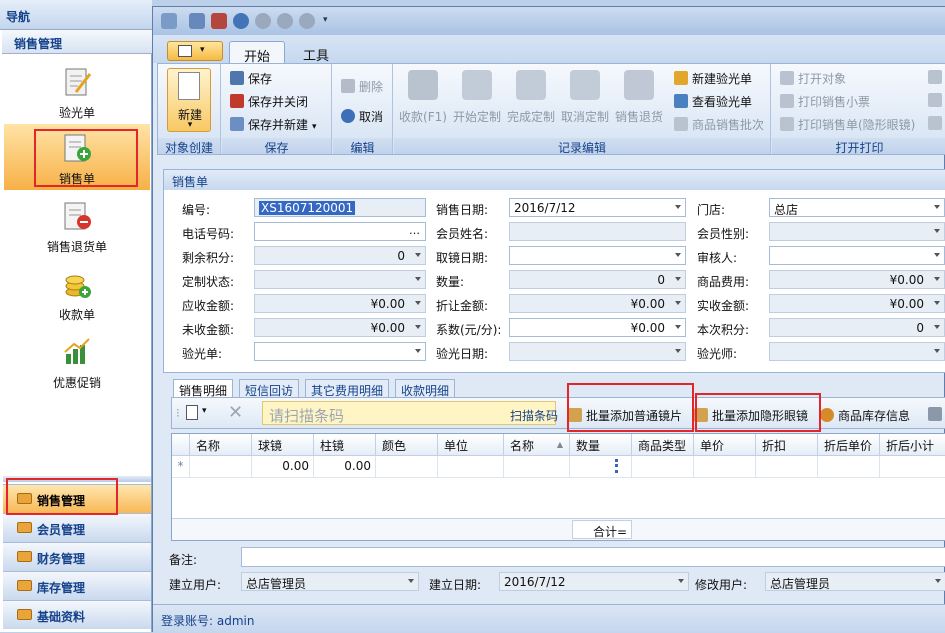 Image resolution: width=945 pixels, height=633 pixels. Describe the element at coordinates (203, 388) in the screenshot. I see `tab-sales-detail: 销售明细` at that location.